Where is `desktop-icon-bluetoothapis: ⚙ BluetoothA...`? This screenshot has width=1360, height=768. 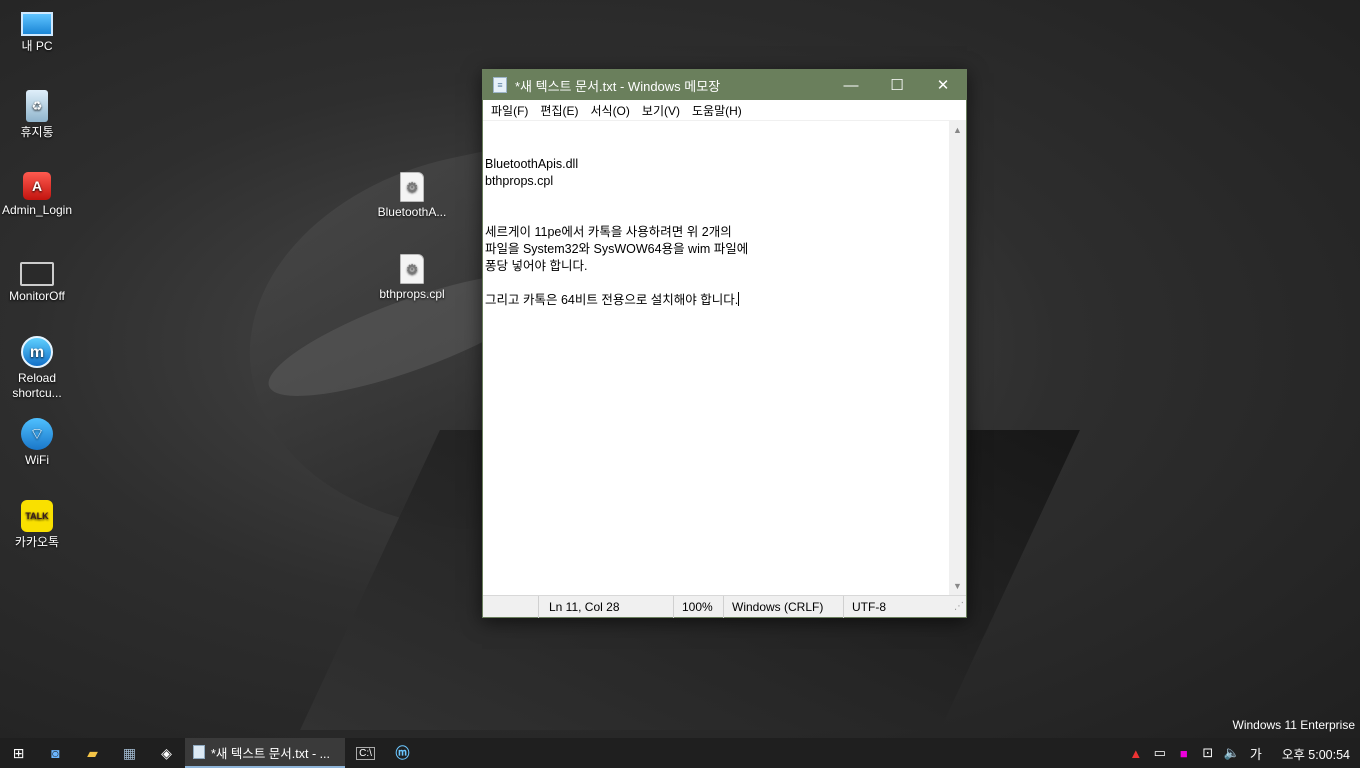 desktop-icon-bluetoothapis: ⚙ BluetoothA... is located at coordinates (412, 196).